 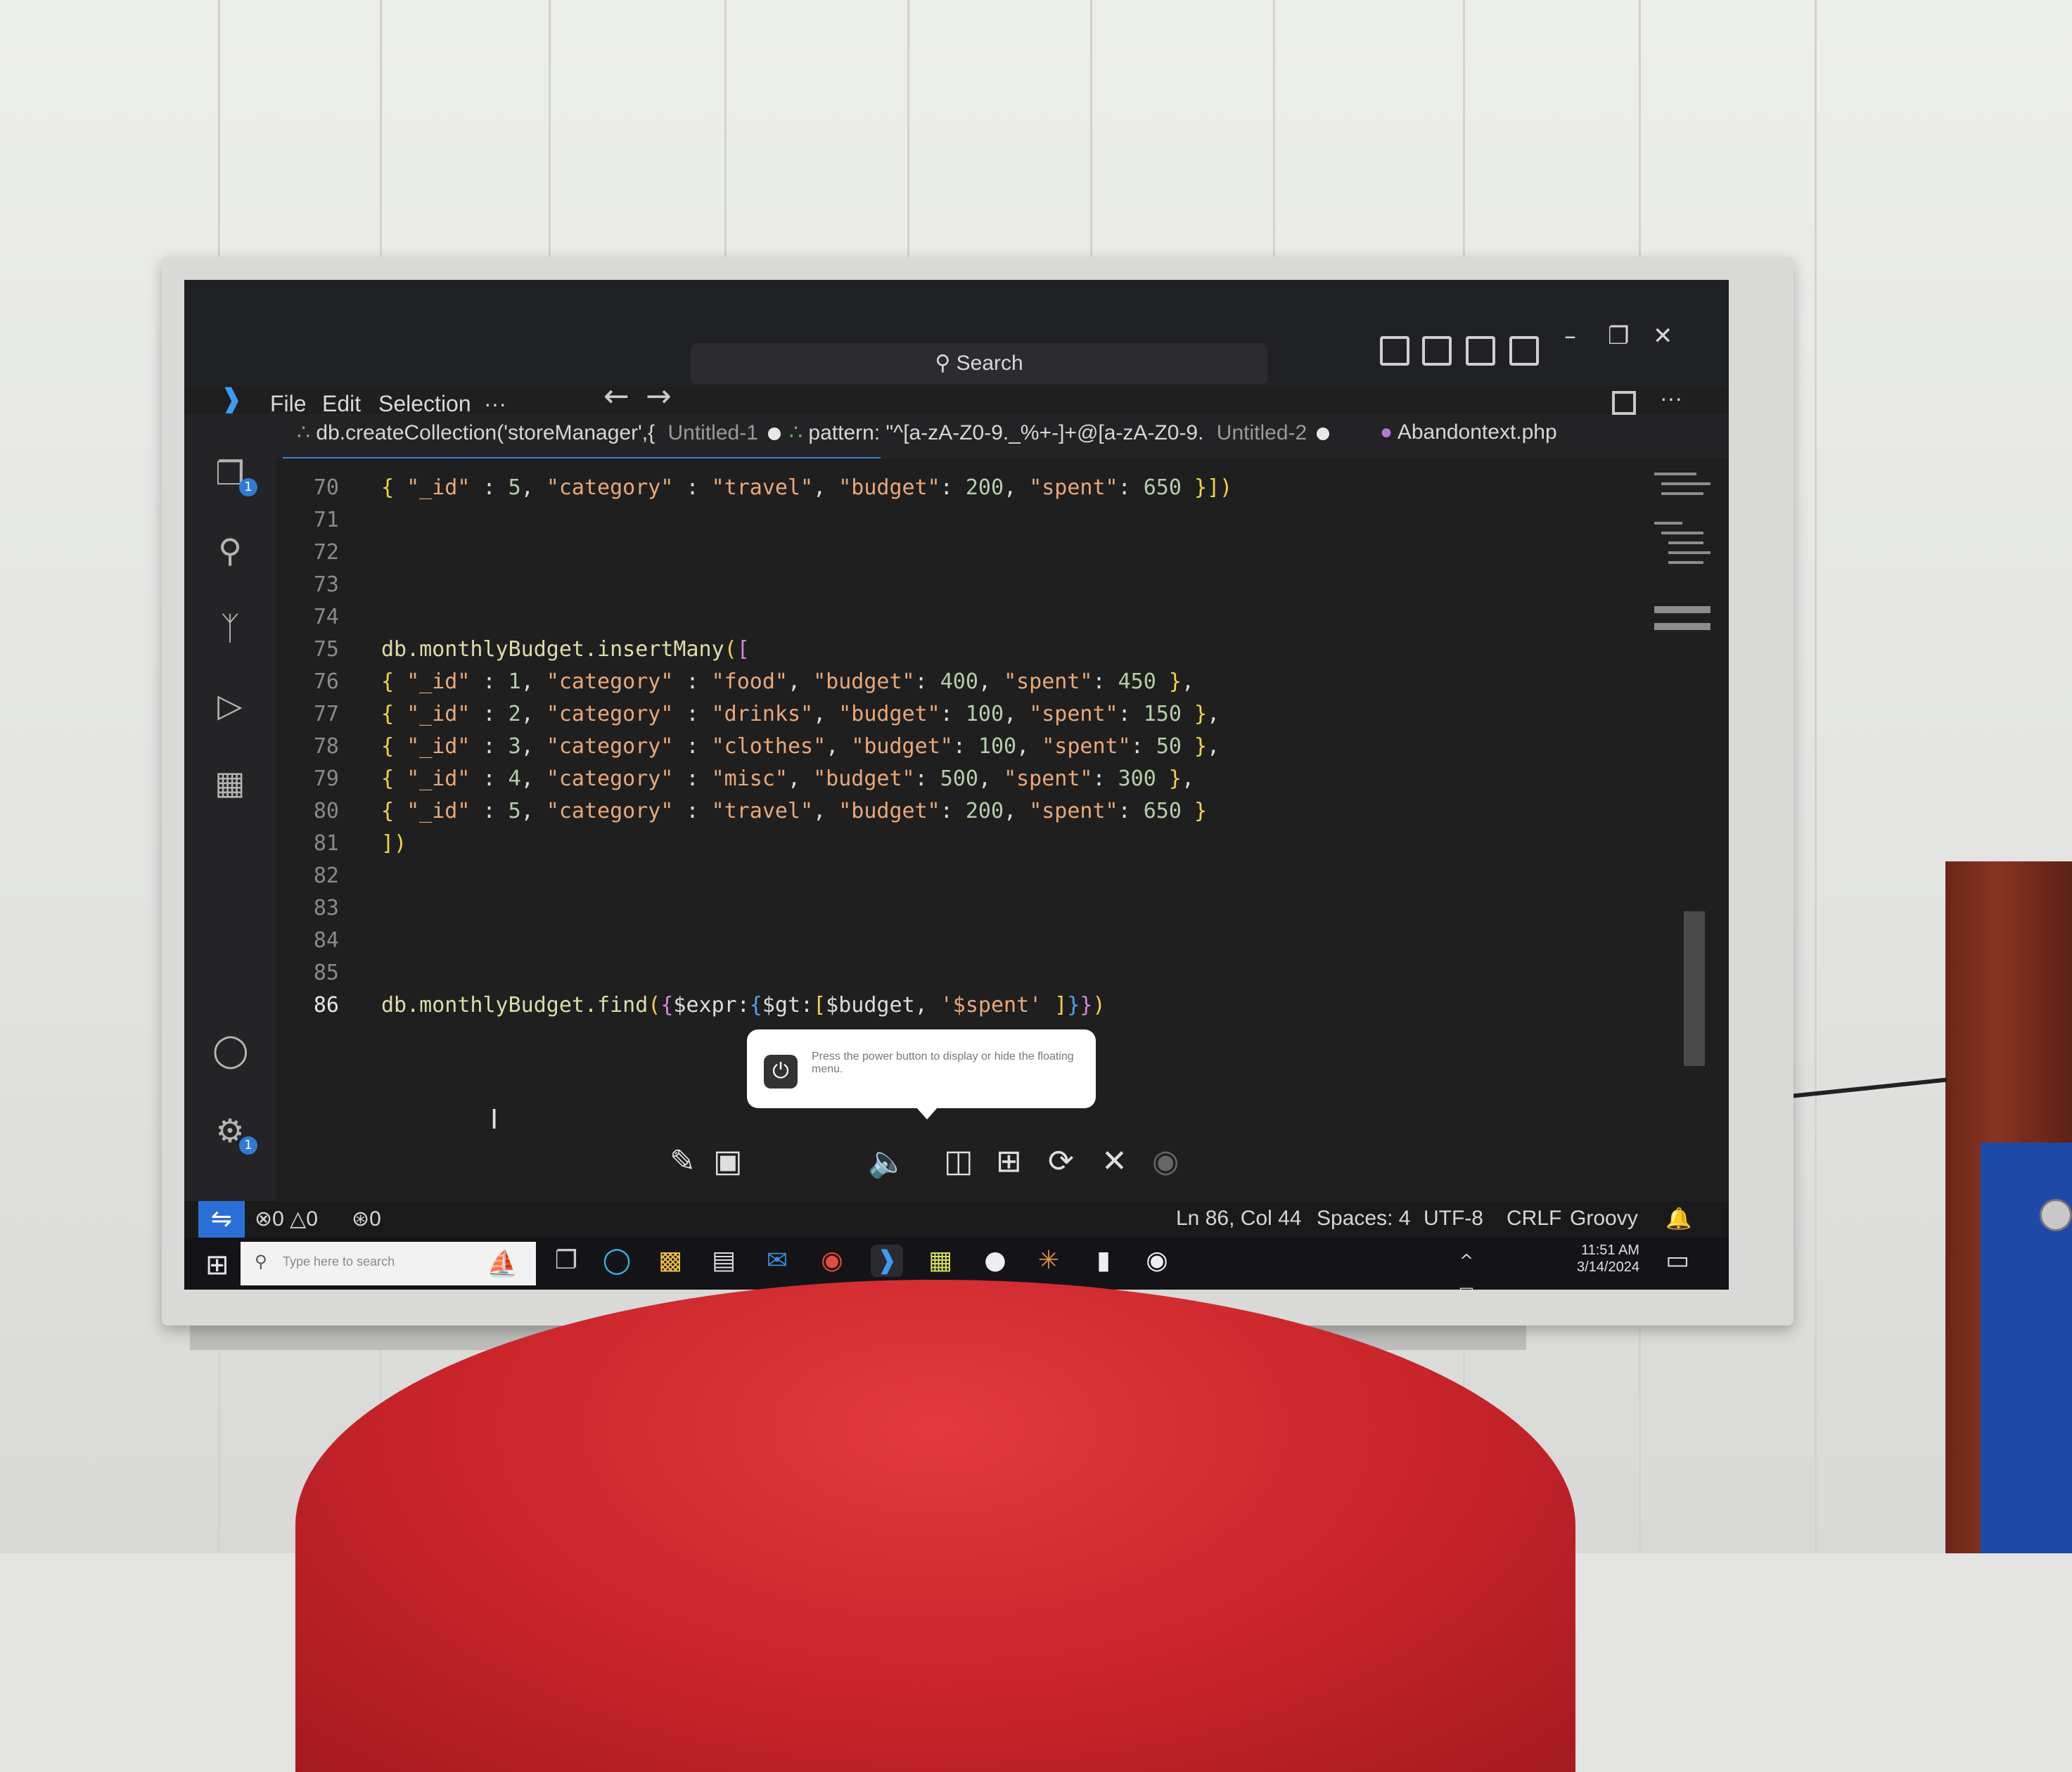 What do you see at coordinates (335, 909) in the screenshot?
I see `code-line: 83` at bounding box center [335, 909].